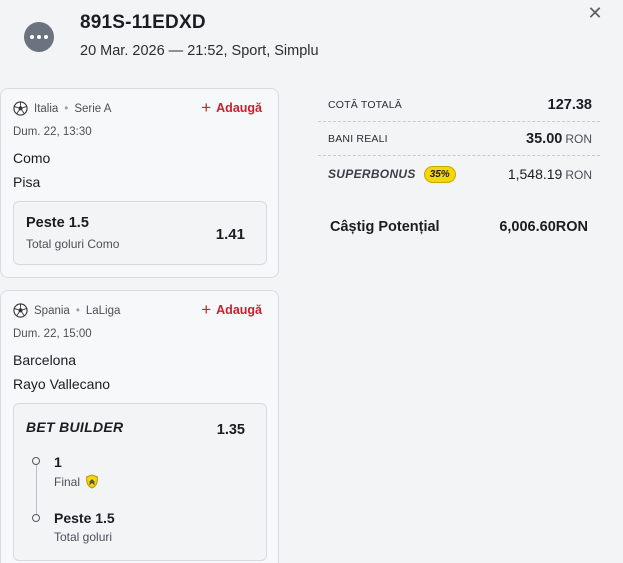 The image size is (623, 563). Describe the element at coordinates (93, 108) in the screenshot. I see `league-name: Serie A` at that location.